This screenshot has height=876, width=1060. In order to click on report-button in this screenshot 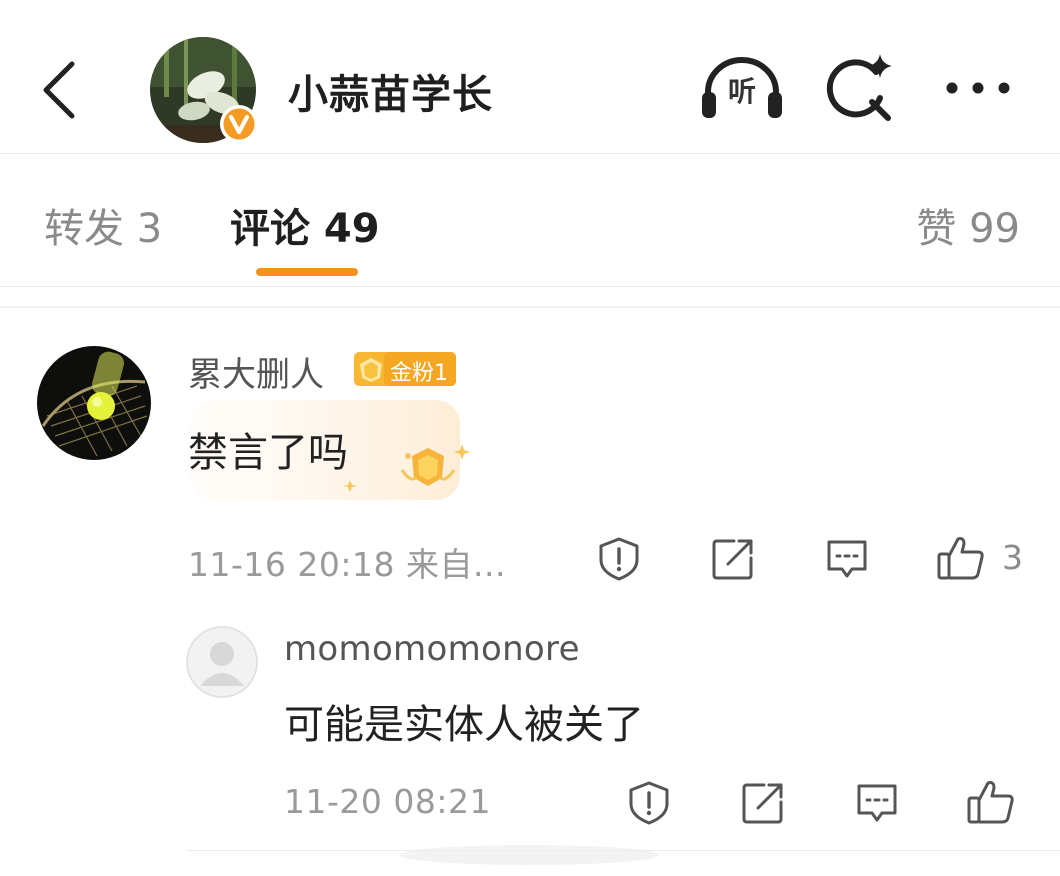, I will do `click(619, 559)`.